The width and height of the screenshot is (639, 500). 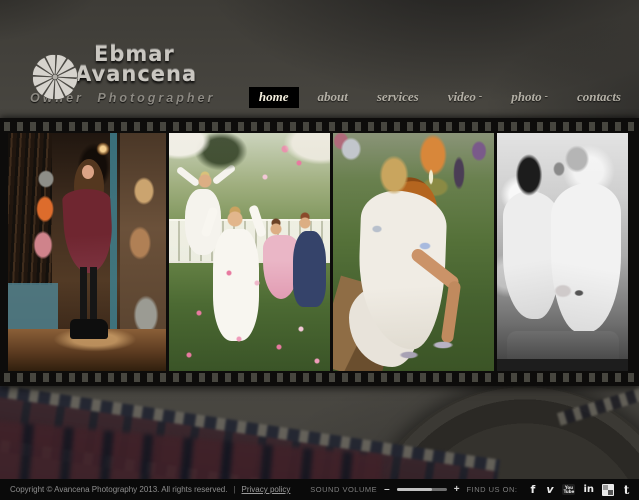 I want to click on photo3-background-crowd-blobs, so click(x=413, y=172).